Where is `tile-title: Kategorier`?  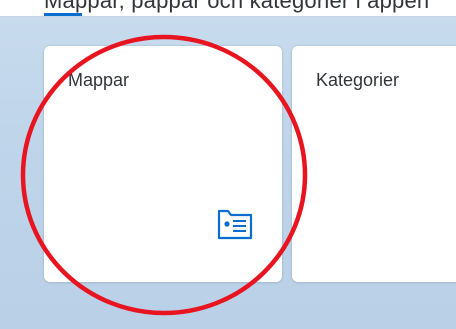
tile-title: Kategorier is located at coordinates (358, 80).